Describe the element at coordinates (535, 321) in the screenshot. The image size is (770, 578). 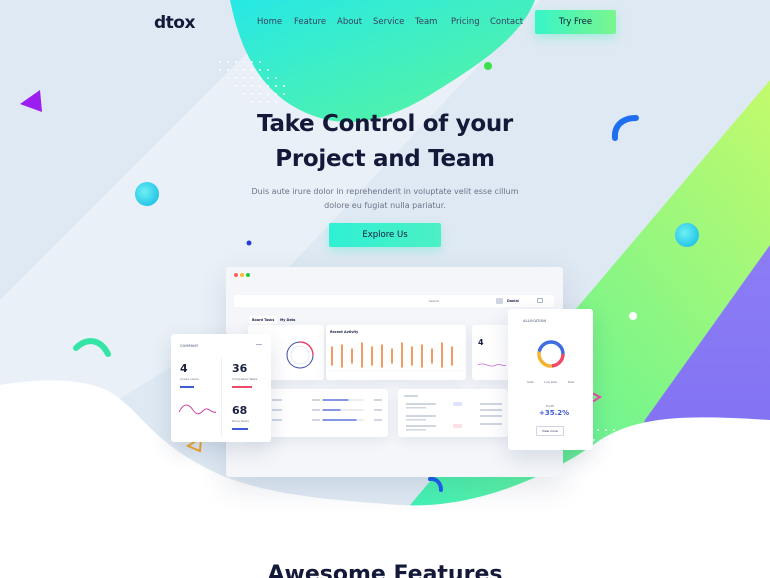
I see `allocation-title: ALLOCATION` at that location.